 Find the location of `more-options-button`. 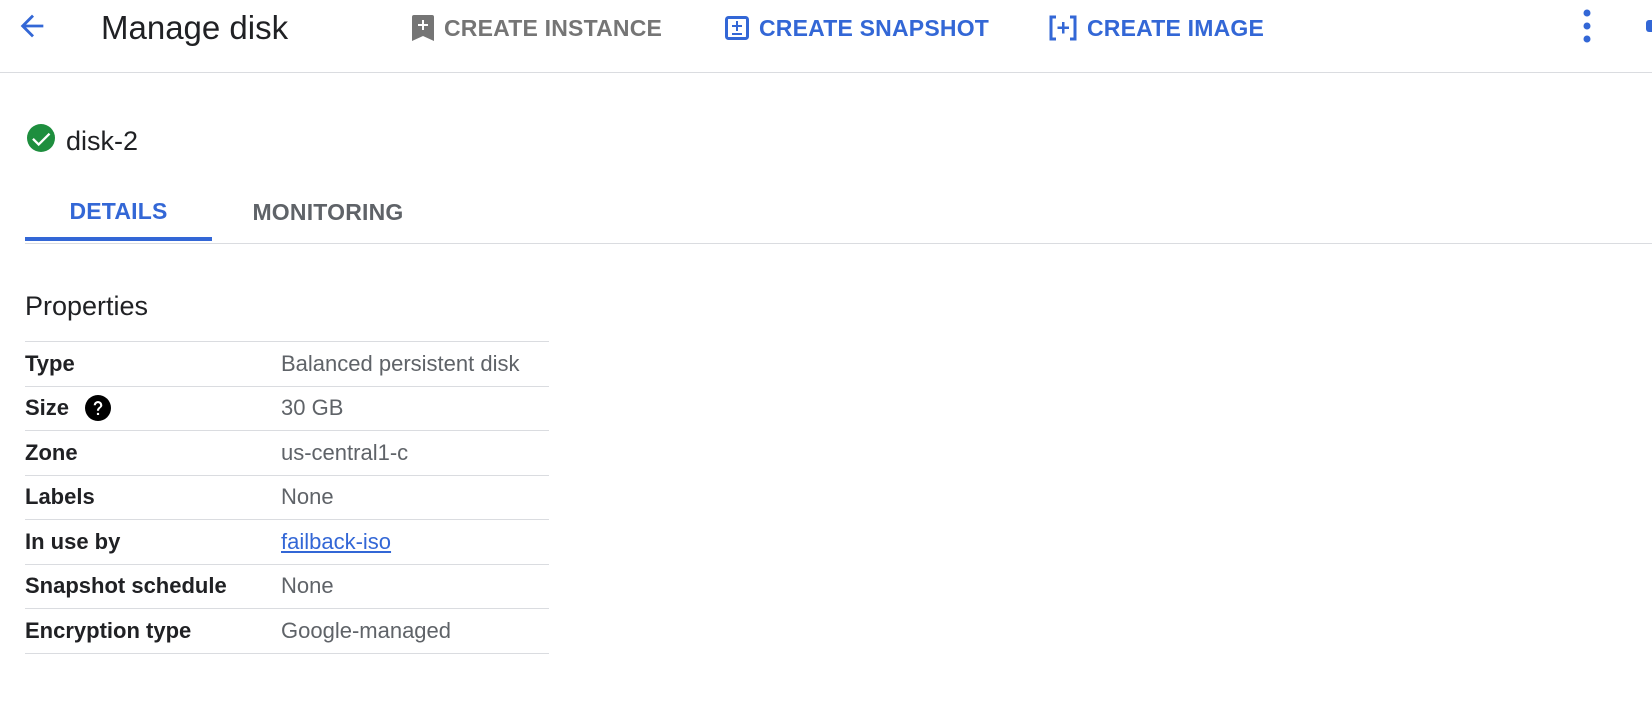

more-options-button is located at coordinates (1587, 28).